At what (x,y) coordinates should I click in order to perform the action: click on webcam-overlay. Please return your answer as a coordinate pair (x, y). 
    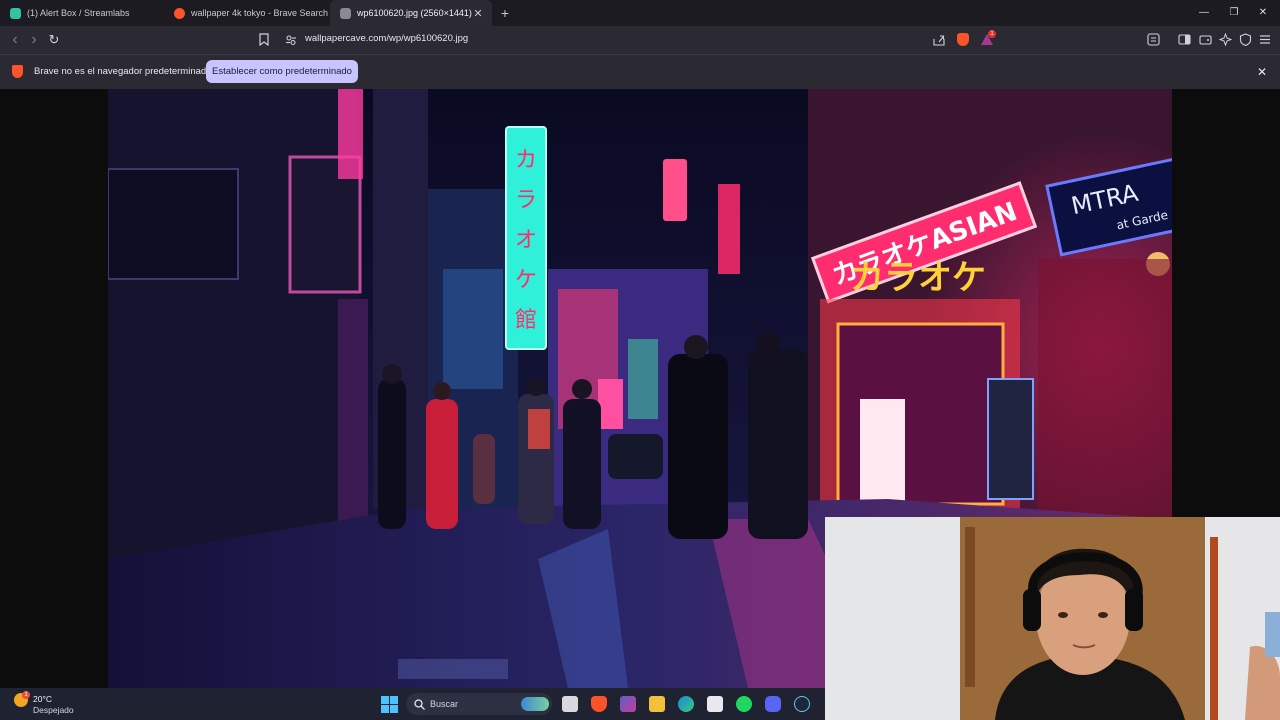
    Looking at the image, I should click on (1052, 618).